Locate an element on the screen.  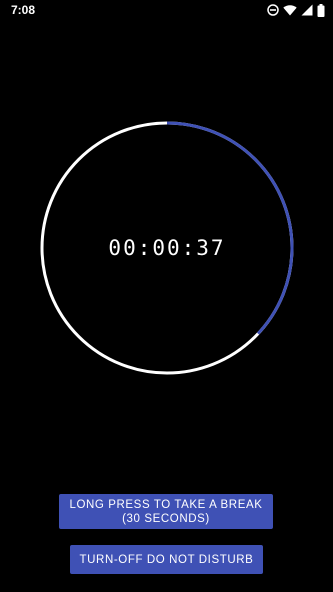
status-bar: 7:08 is located at coordinates (166, 11).